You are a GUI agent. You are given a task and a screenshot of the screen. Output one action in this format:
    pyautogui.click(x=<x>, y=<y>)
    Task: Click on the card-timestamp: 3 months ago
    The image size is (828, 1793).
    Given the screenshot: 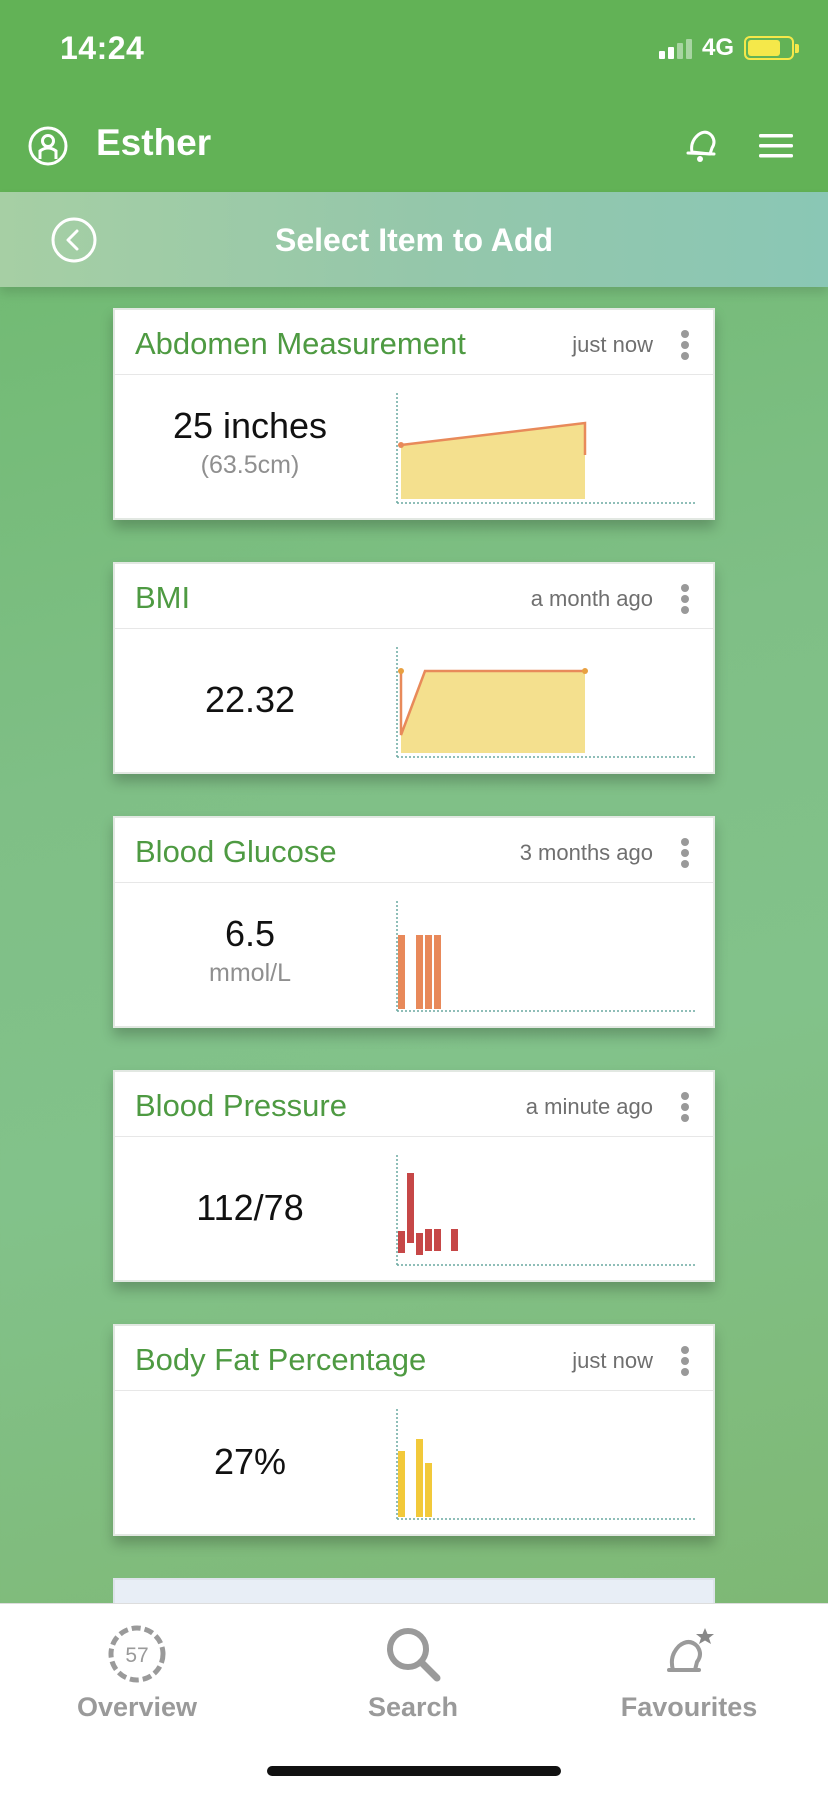 What is the action you would take?
    pyautogui.click(x=586, y=852)
    